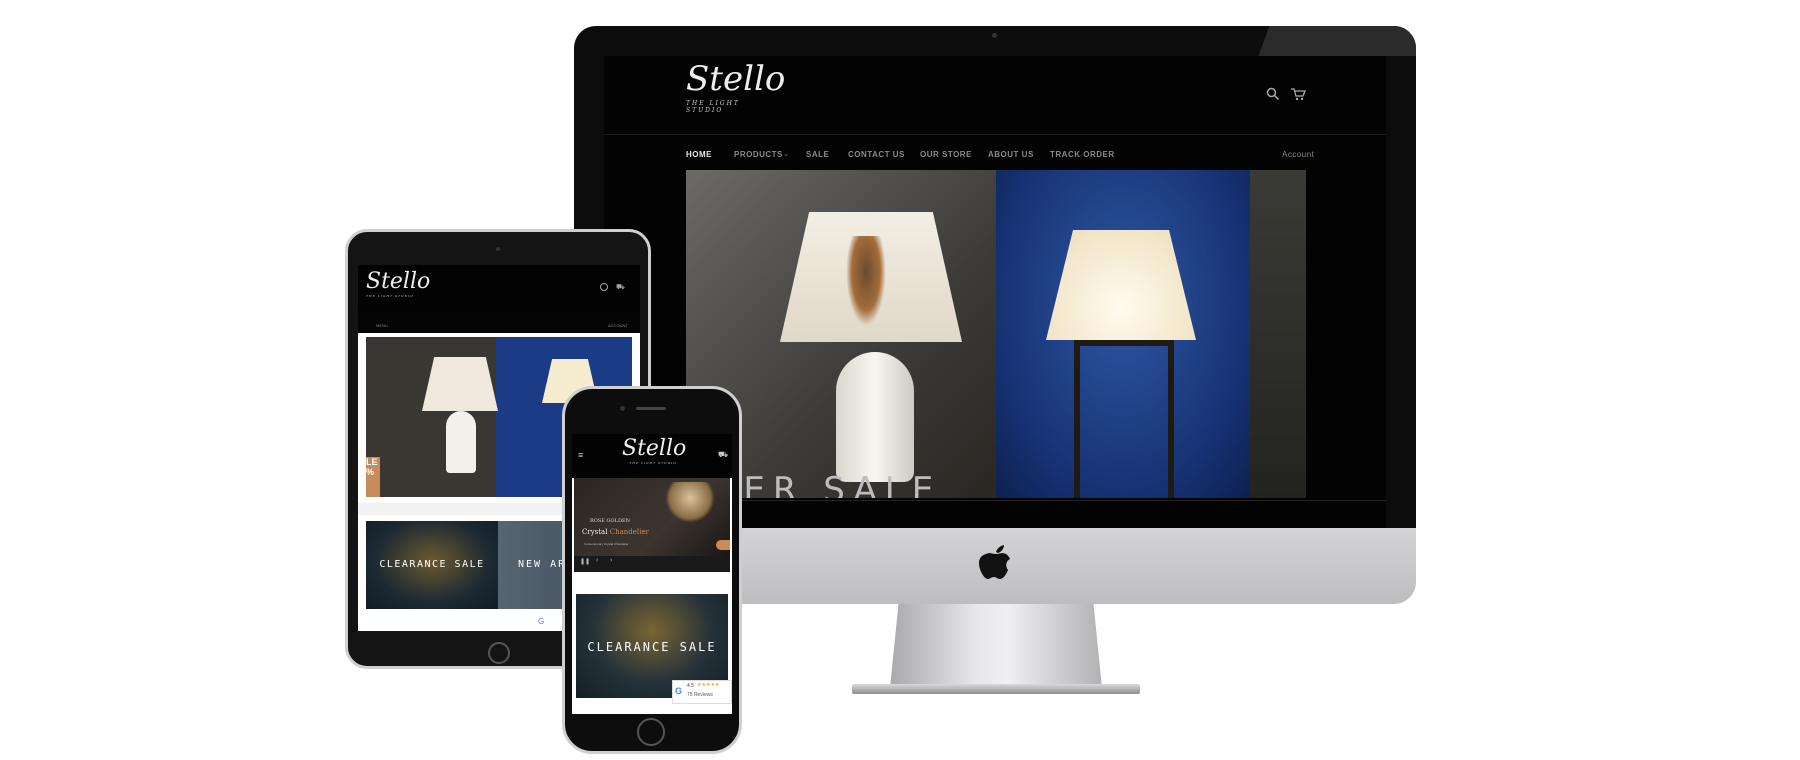 This screenshot has width=1800, height=760. I want to click on peacock-motif, so click(866, 281).